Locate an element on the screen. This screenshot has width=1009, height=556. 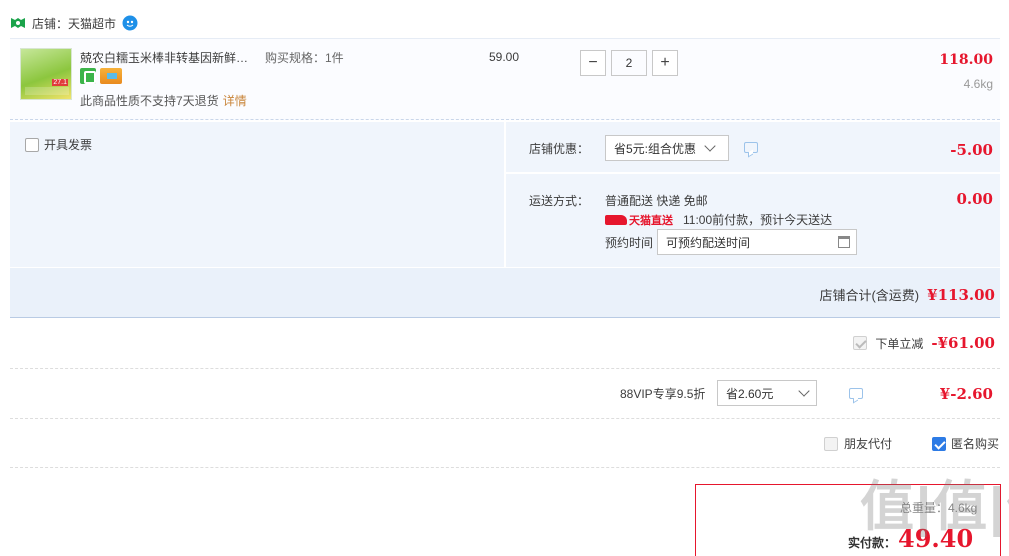
card-badge-icon is located at coordinates (111, 76).